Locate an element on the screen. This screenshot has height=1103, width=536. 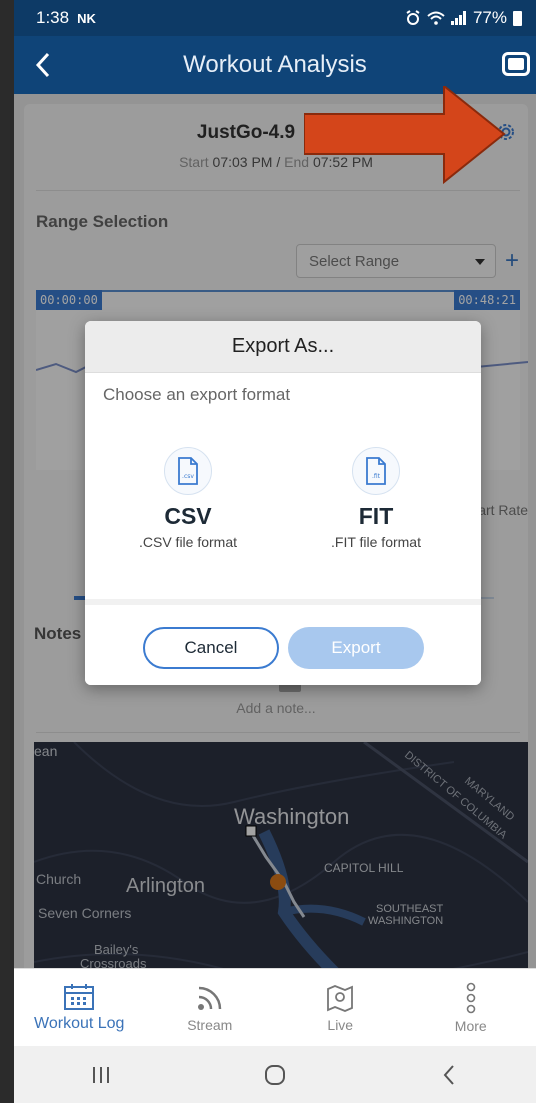
carrier-badge: NK is located at coordinates (86, 18).